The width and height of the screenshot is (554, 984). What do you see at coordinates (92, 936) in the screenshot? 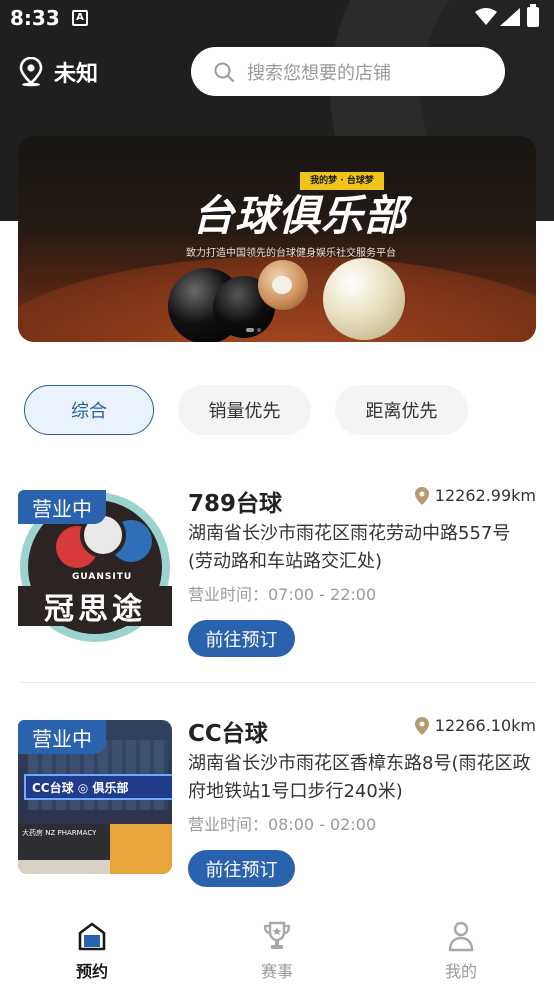
I see `home-icon` at bounding box center [92, 936].